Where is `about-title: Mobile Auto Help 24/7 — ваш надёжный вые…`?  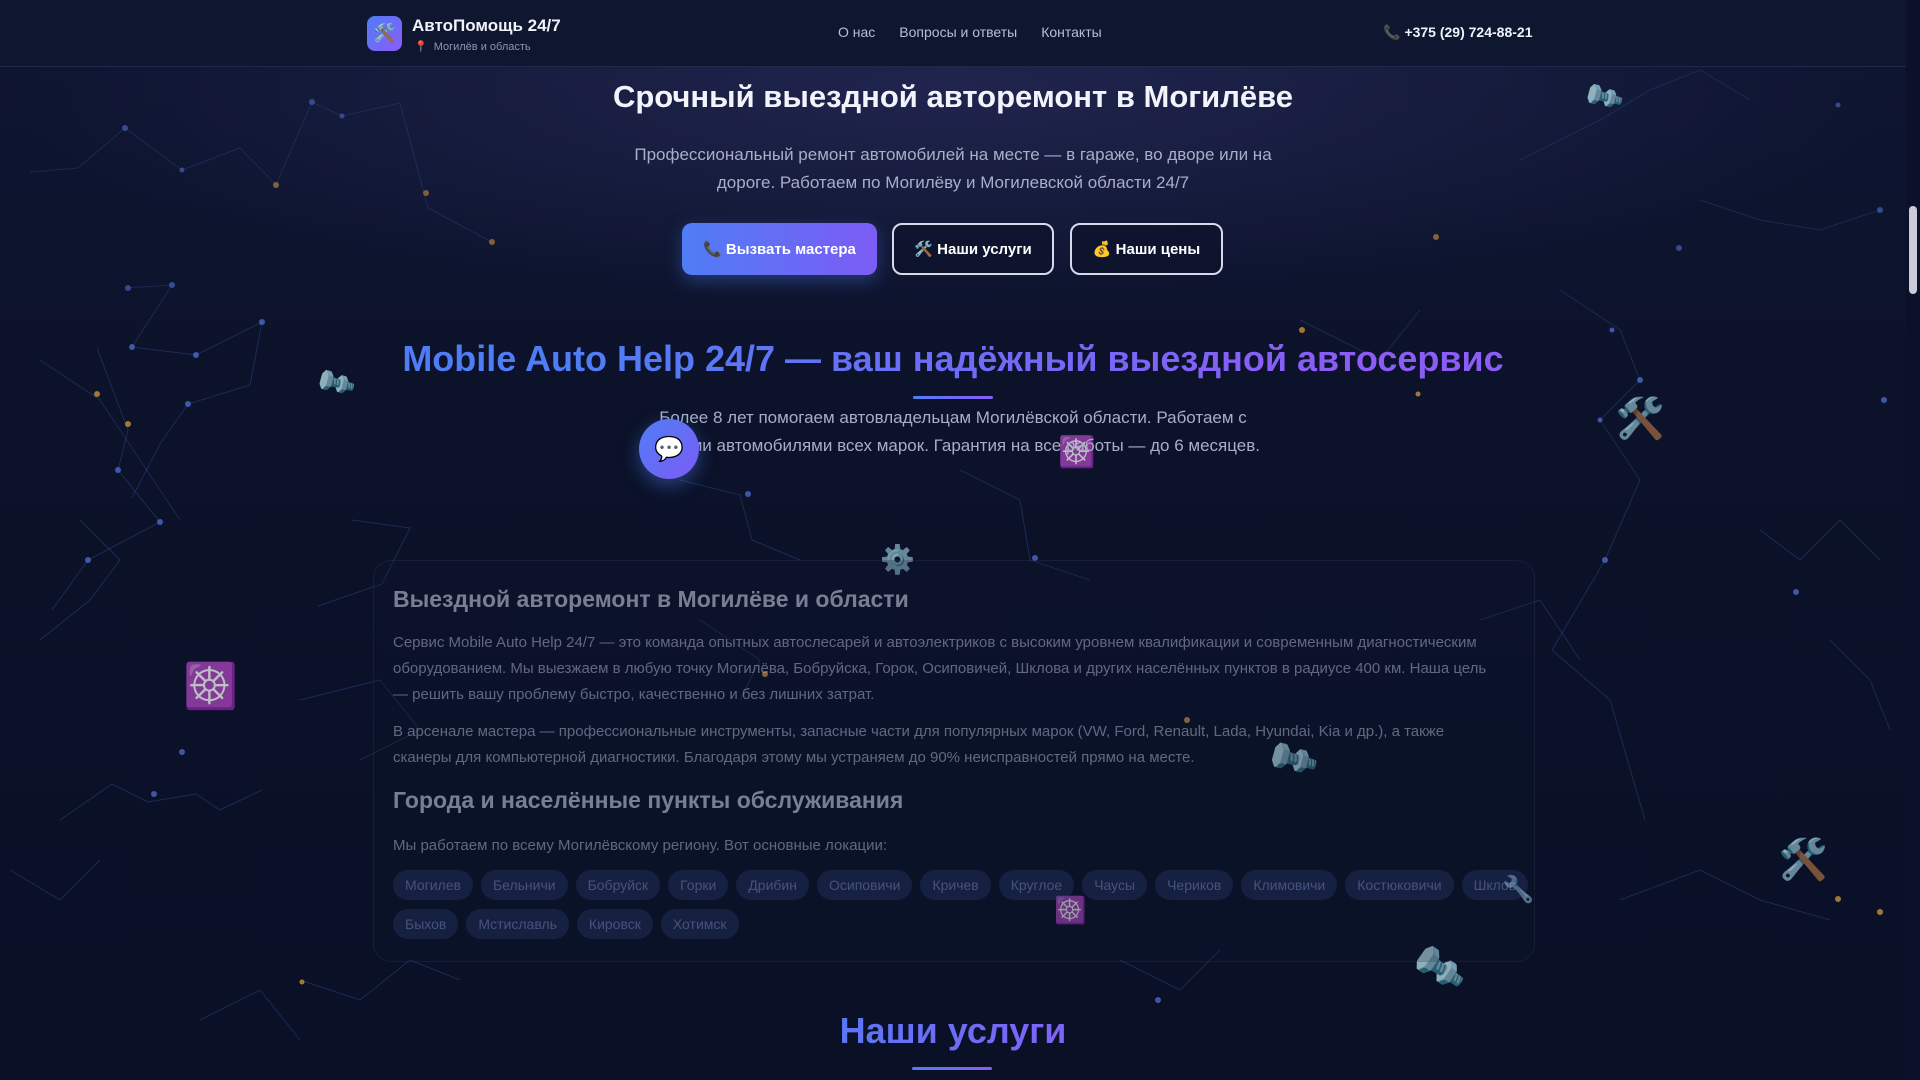
about-title: Mobile Auto Help 24/7 — ваш надёжный вые… is located at coordinates (953, 359).